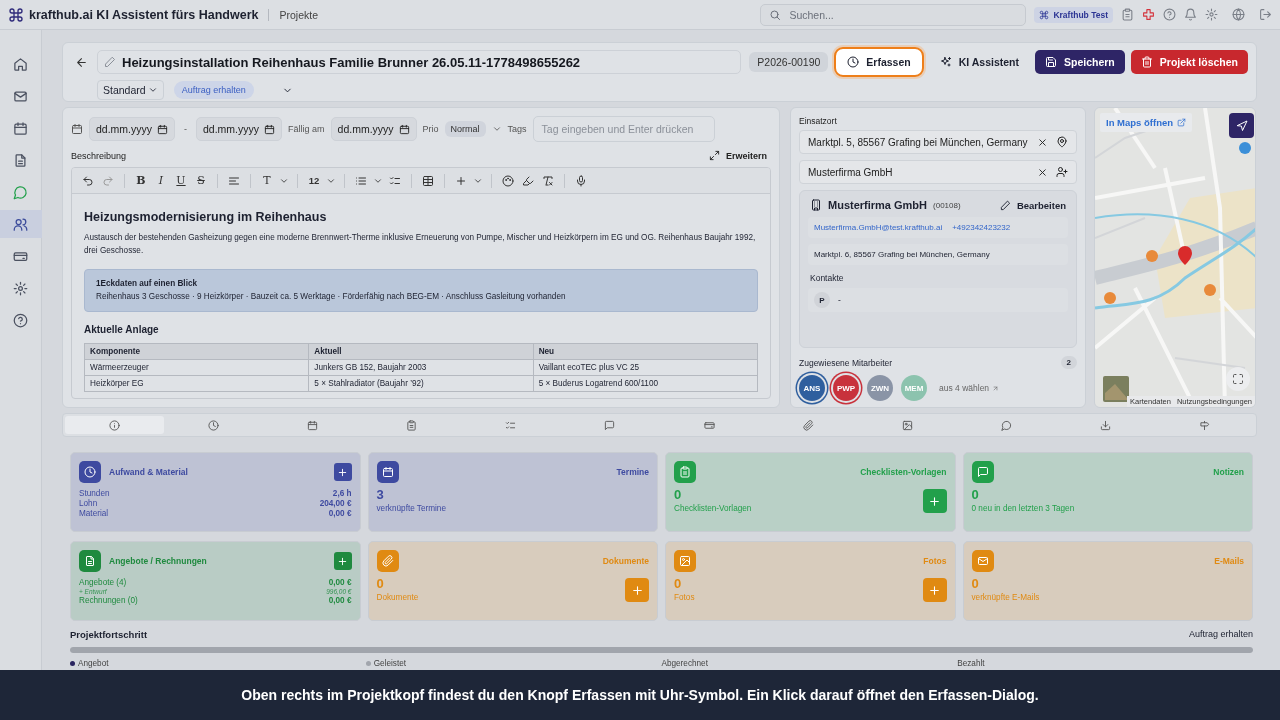  What do you see at coordinates (141, 180) in the screenshot?
I see `format-button: B` at bounding box center [141, 180].